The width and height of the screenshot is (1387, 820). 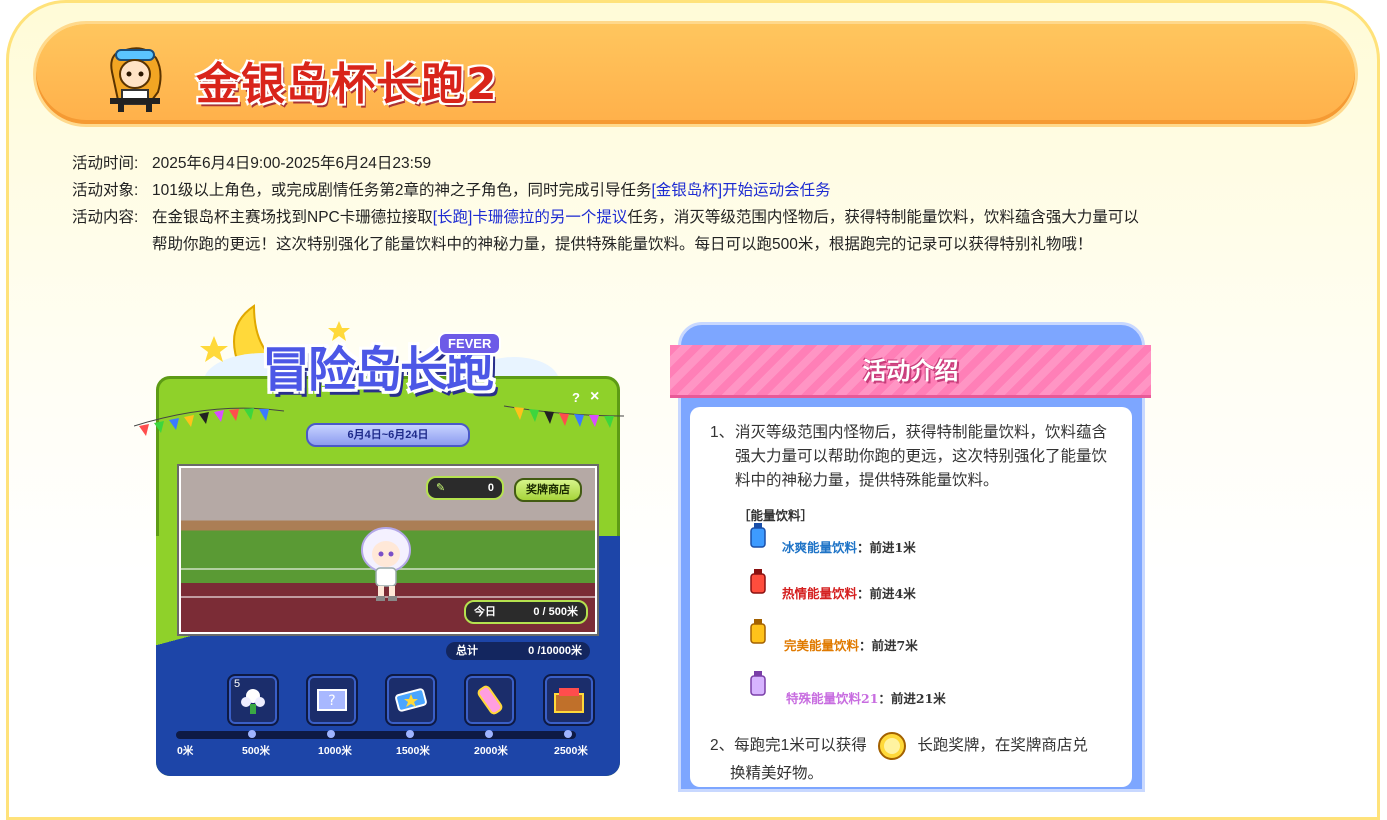 I want to click on medal-counter: ✎ 0, so click(x=465, y=488).